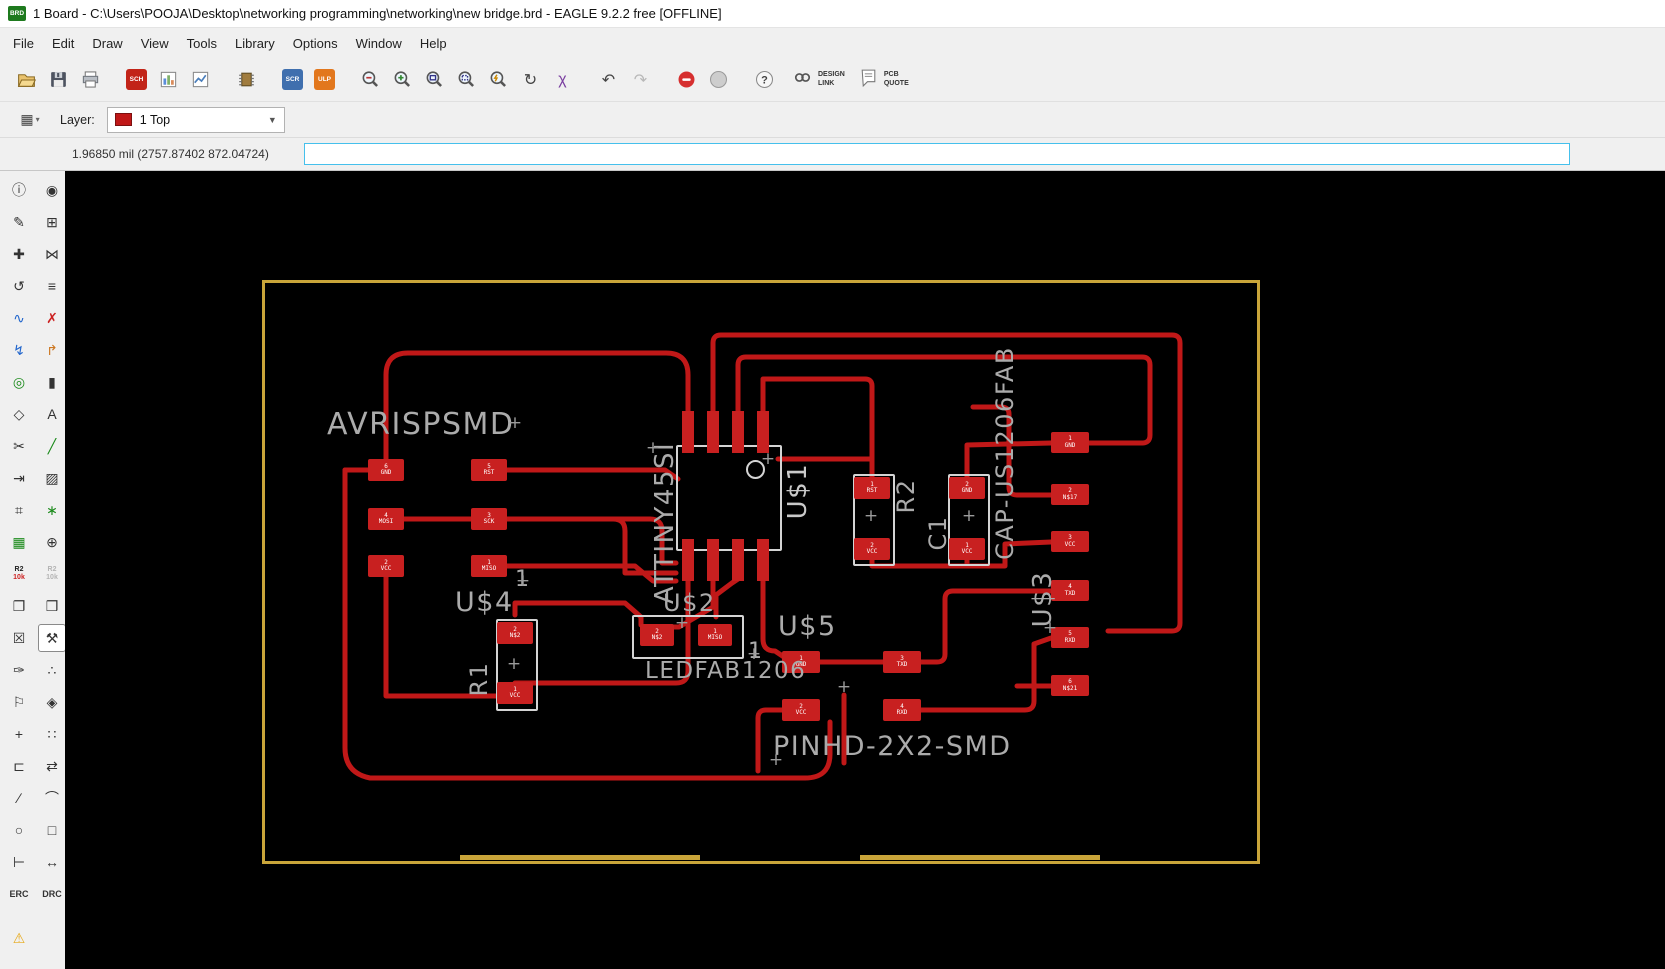 The width and height of the screenshot is (1665, 969). What do you see at coordinates (52, 350) in the screenshot?
I see `route-tool: ↱` at bounding box center [52, 350].